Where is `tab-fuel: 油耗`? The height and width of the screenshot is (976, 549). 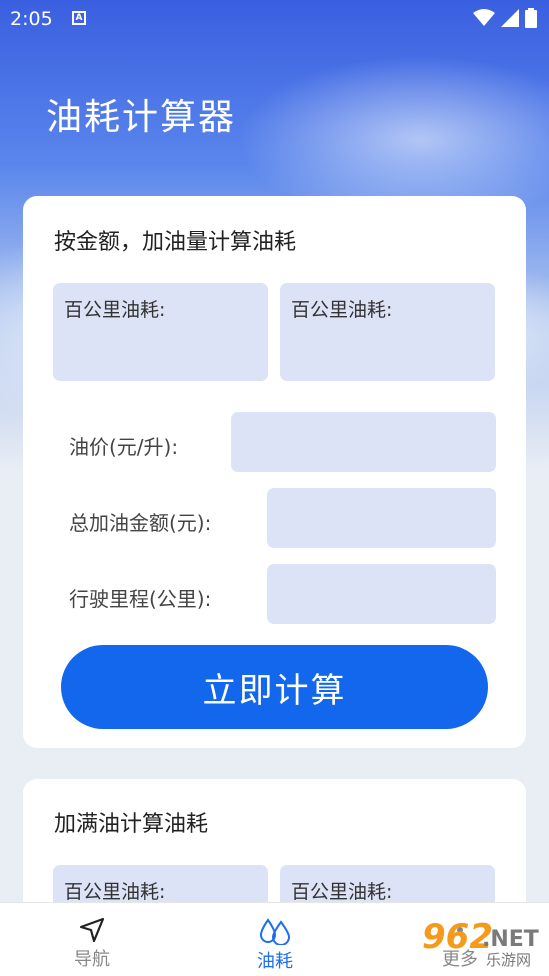 tab-fuel: 油耗 is located at coordinates (275, 939).